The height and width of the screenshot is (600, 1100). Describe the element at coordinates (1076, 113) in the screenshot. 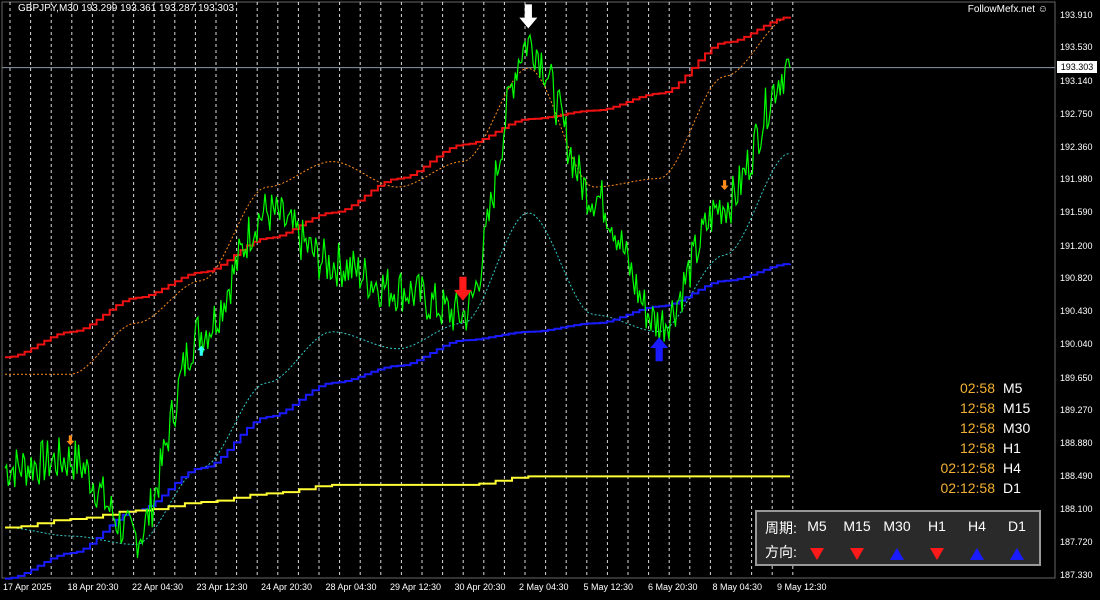

I see `price-tick: 192.750` at that location.